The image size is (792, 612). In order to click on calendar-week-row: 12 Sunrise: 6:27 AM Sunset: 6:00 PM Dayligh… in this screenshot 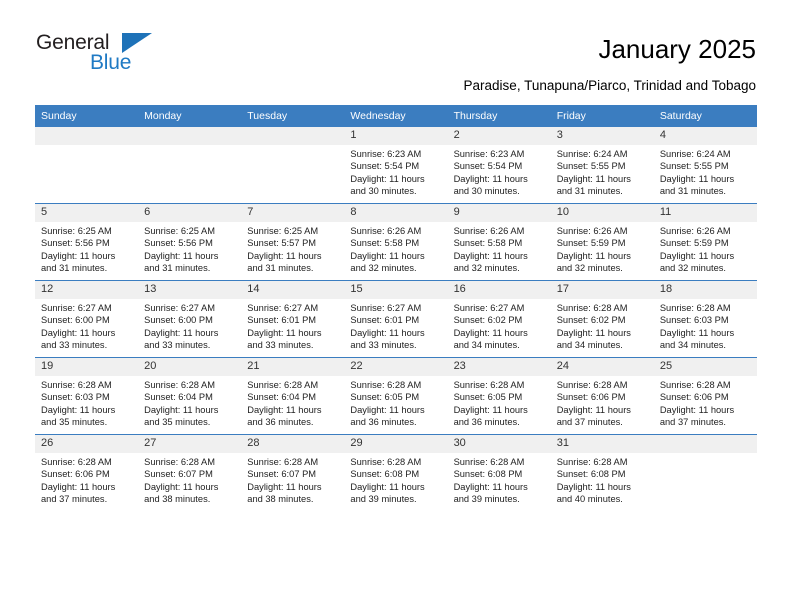, I will do `click(396, 319)`.